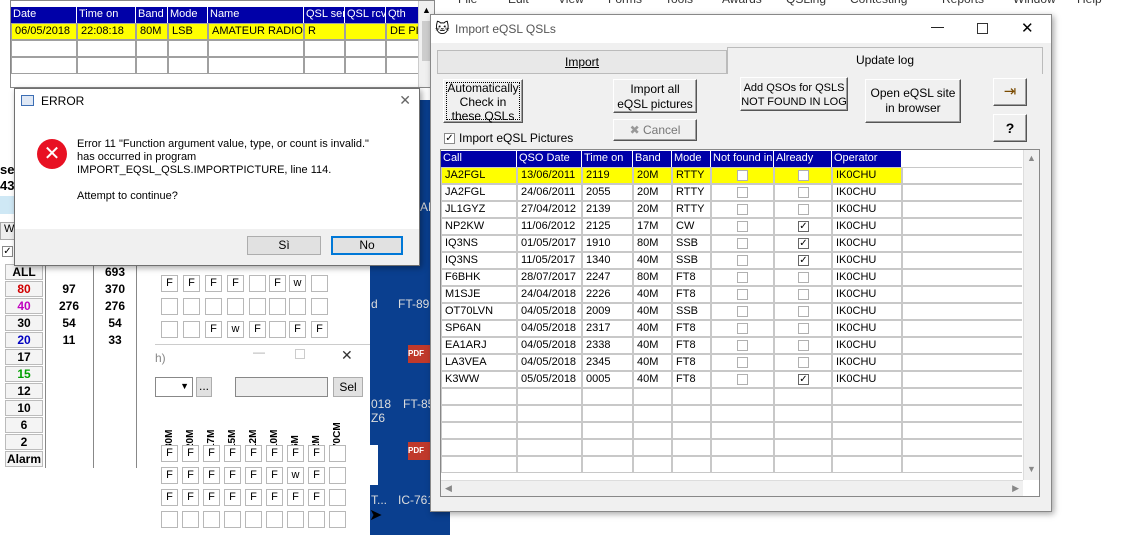  Describe the element at coordinates (549, 243) in the screenshot. I see `qsl-cell-date: 01/05/2017` at that location.